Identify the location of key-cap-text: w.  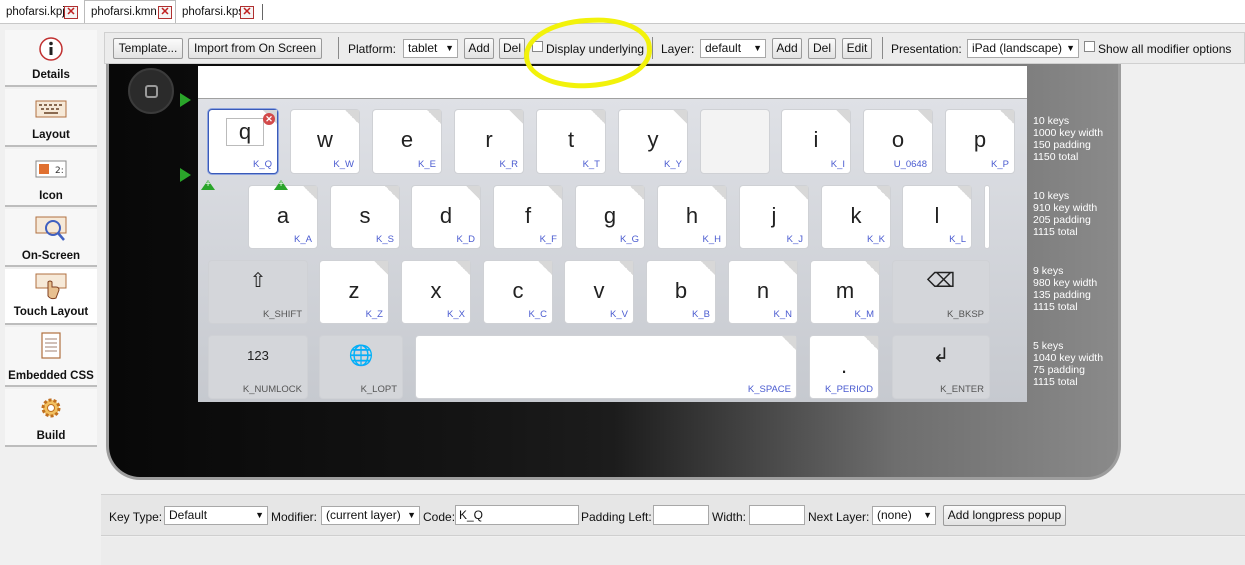
(325, 139).